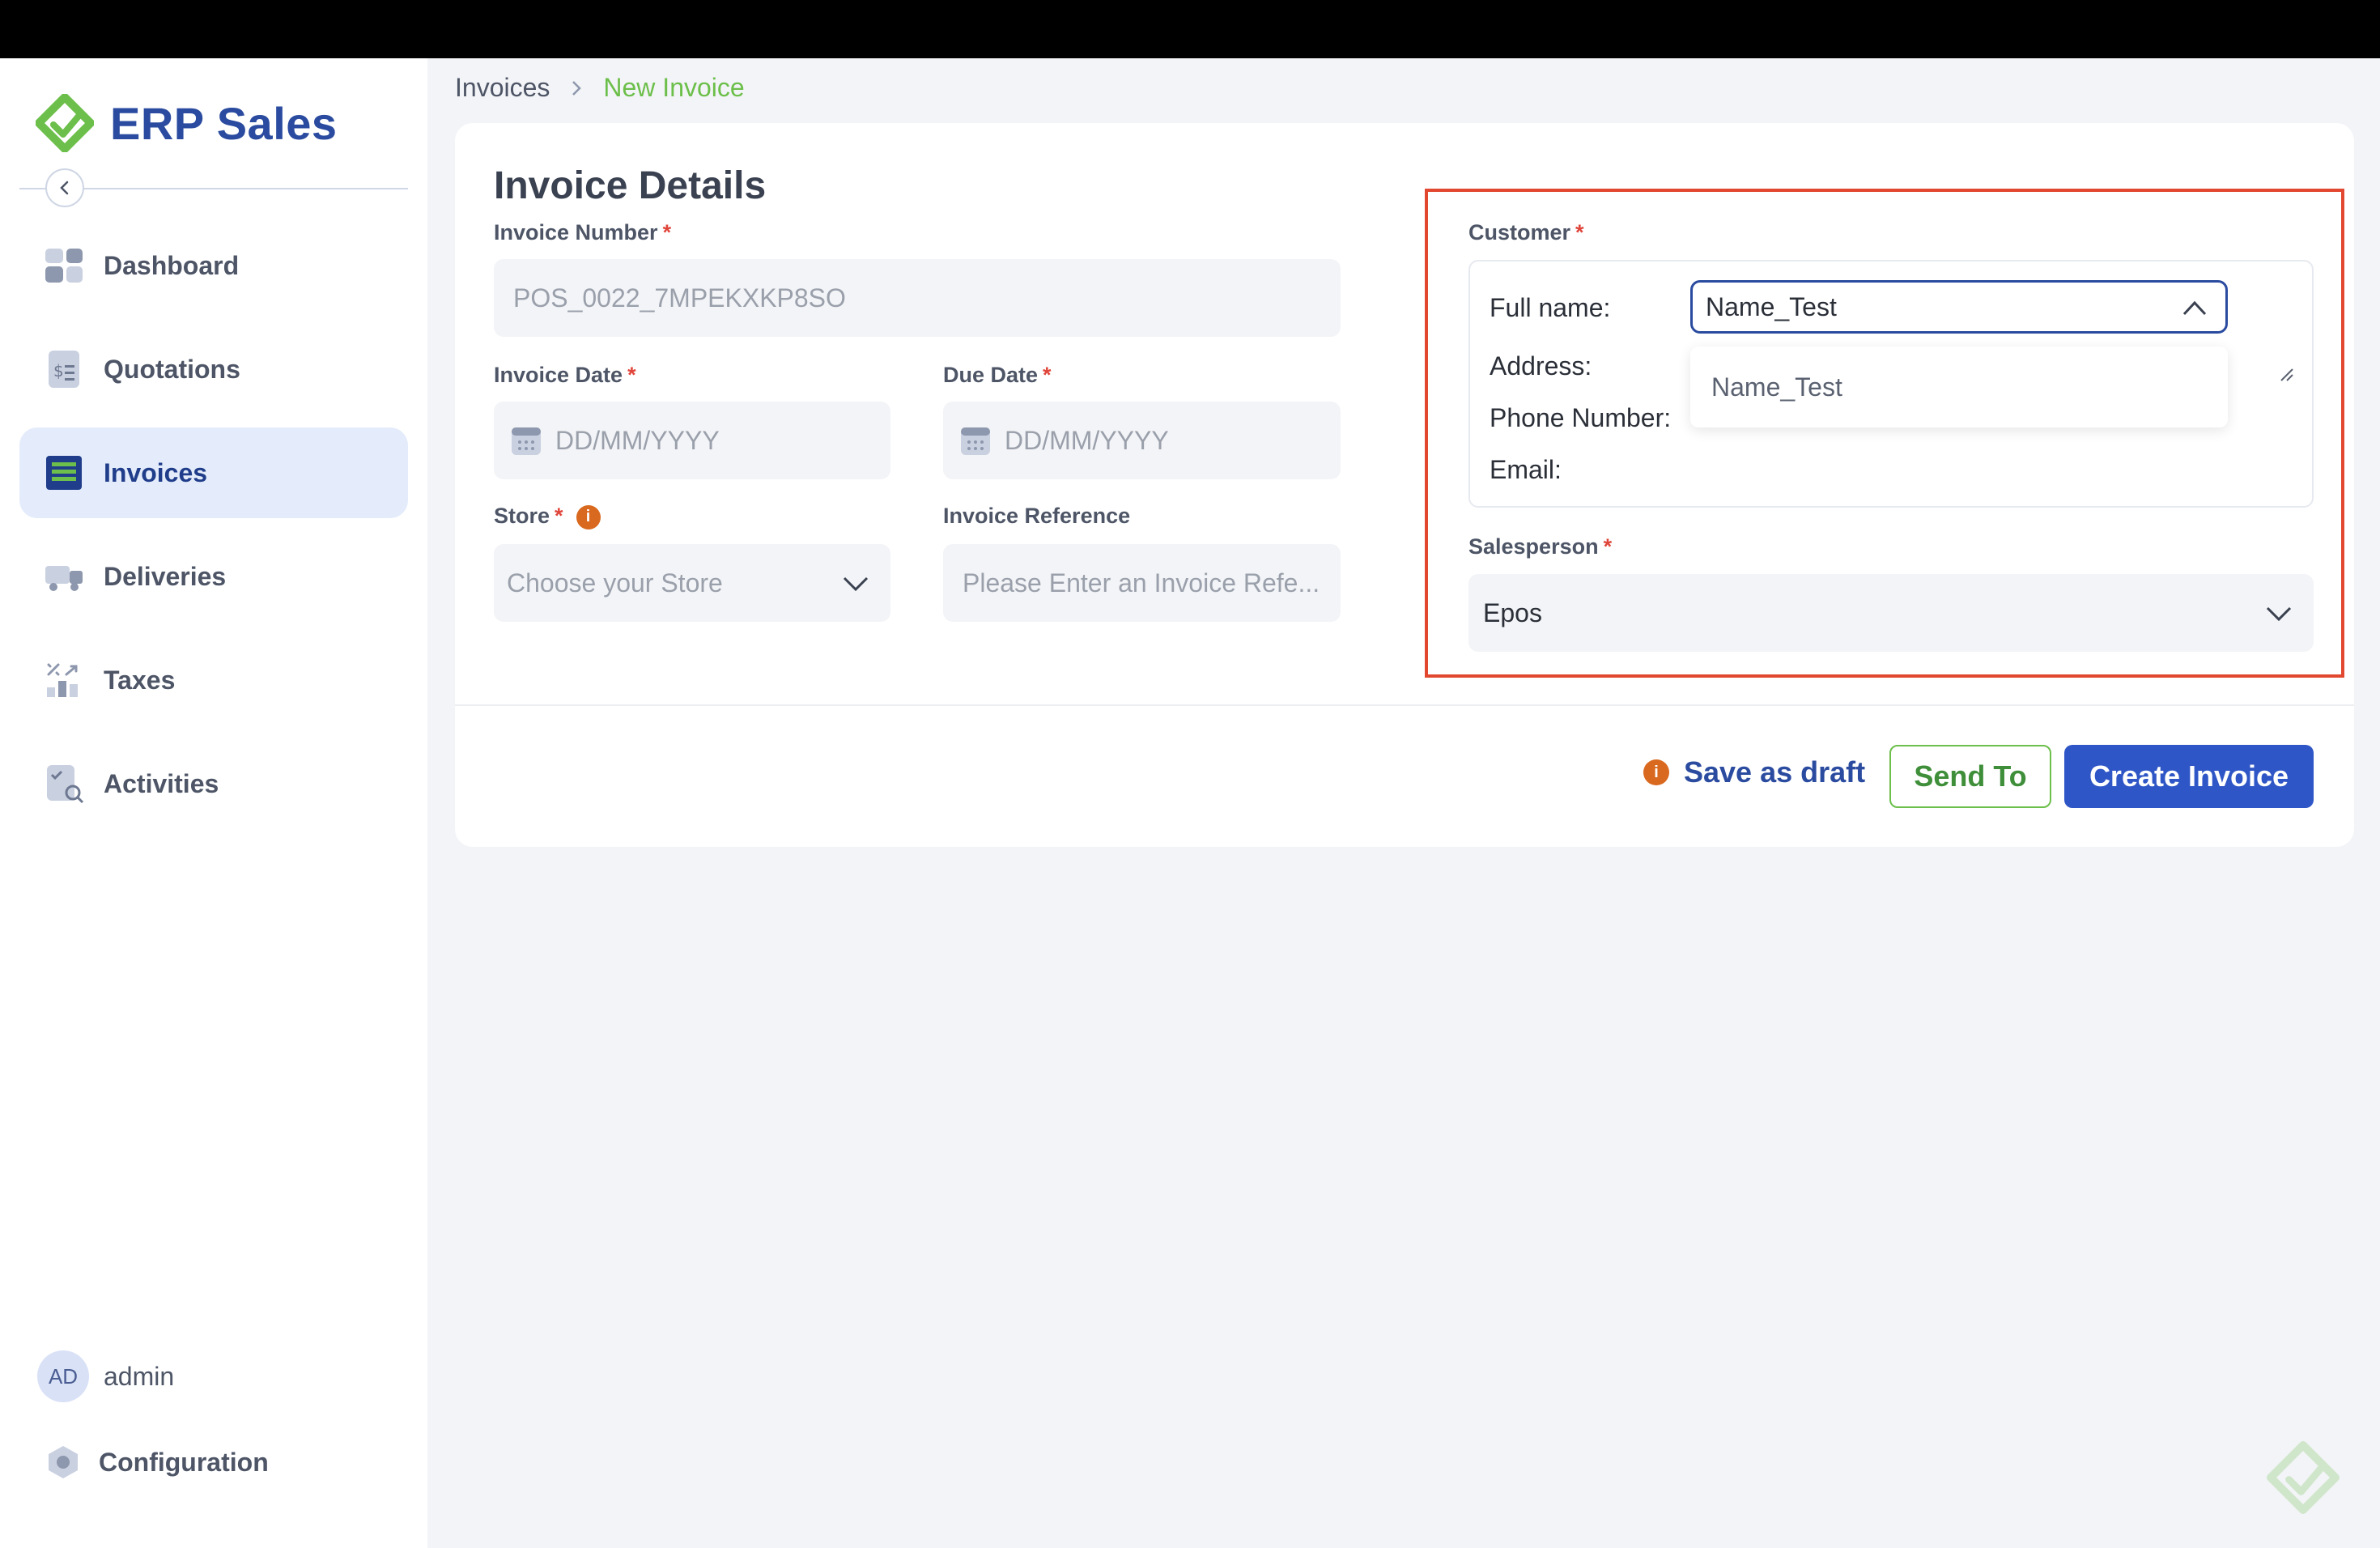 This screenshot has width=2380, height=1548. I want to click on breadcrumb-current: New Invoice, so click(674, 87).